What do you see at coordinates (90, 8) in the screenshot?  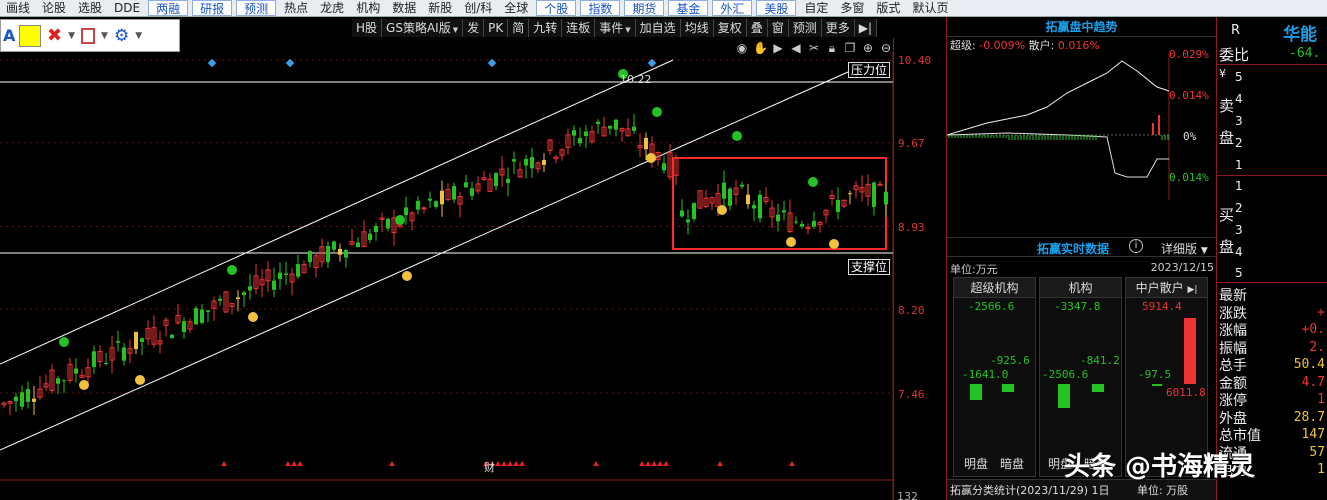 I see `menu-item: 选股` at bounding box center [90, 8].